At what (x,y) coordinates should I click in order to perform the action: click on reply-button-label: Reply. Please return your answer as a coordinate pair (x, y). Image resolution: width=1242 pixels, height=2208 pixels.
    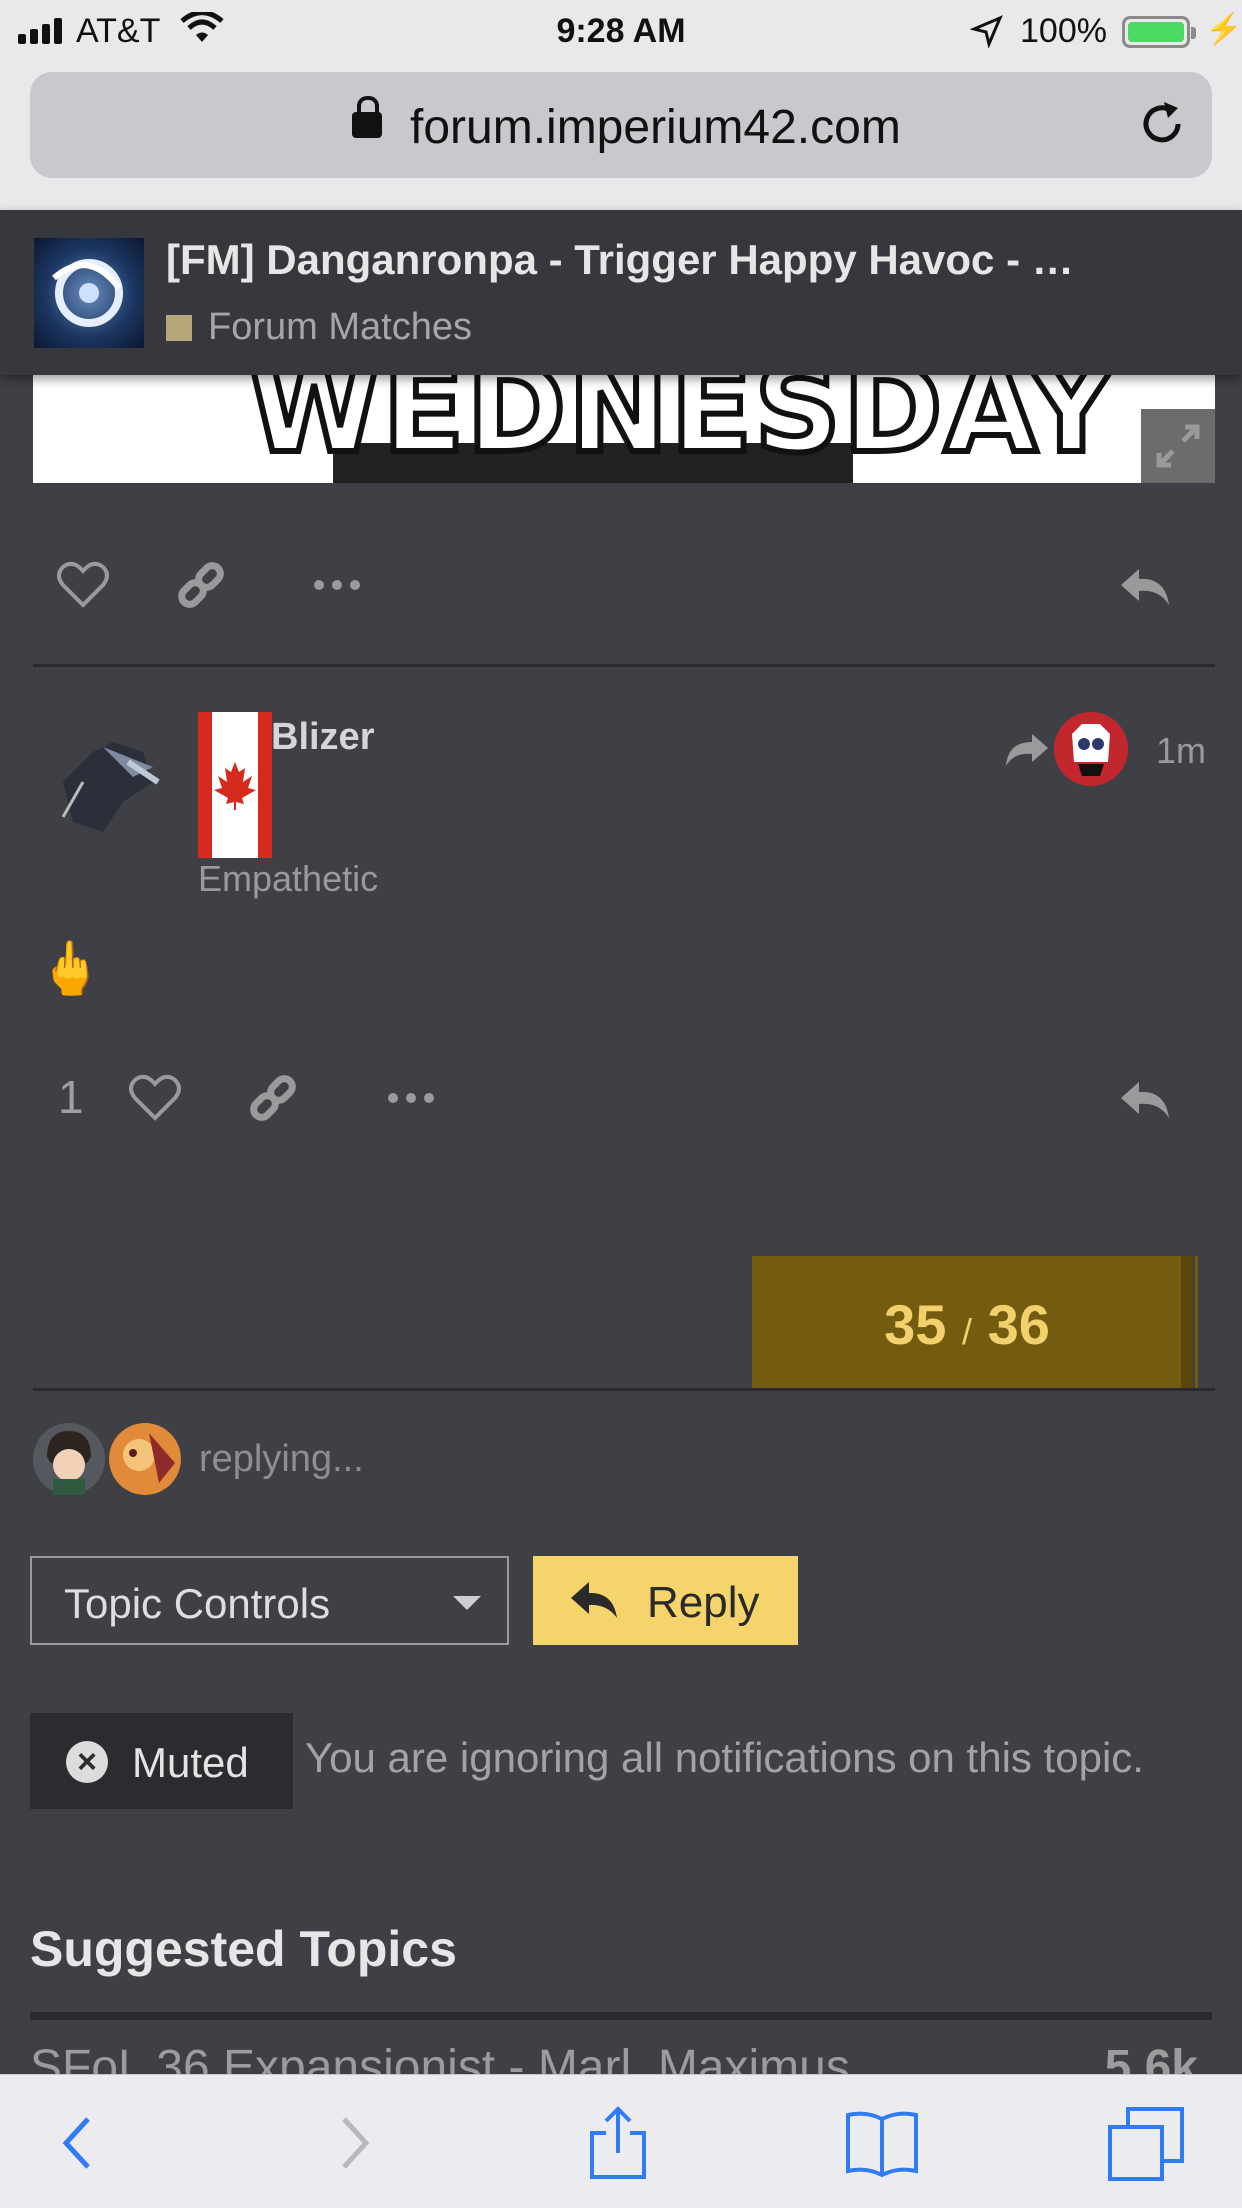
    Looking at the image, I should click on (703, 1602).